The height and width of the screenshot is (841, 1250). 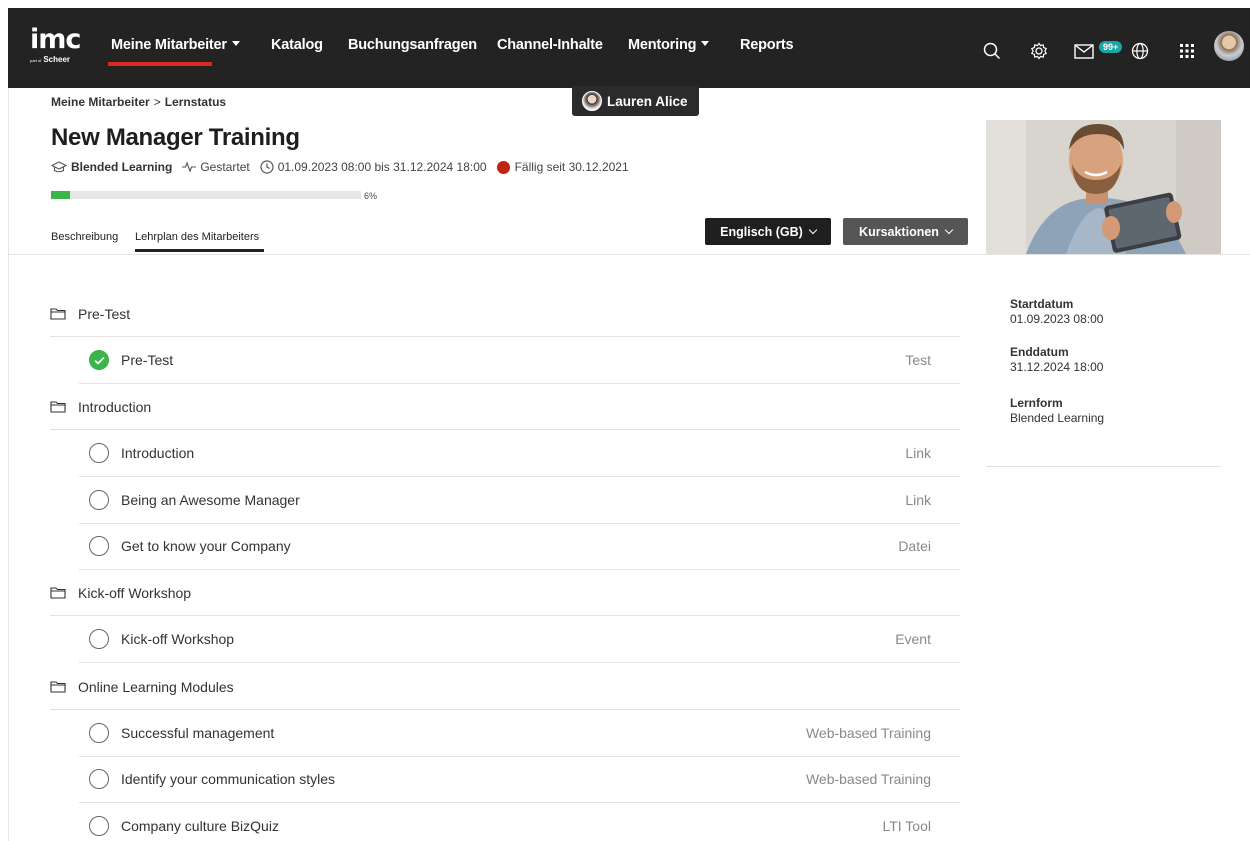 I want to click on completed-check-icon, so click(x=99, y=360).